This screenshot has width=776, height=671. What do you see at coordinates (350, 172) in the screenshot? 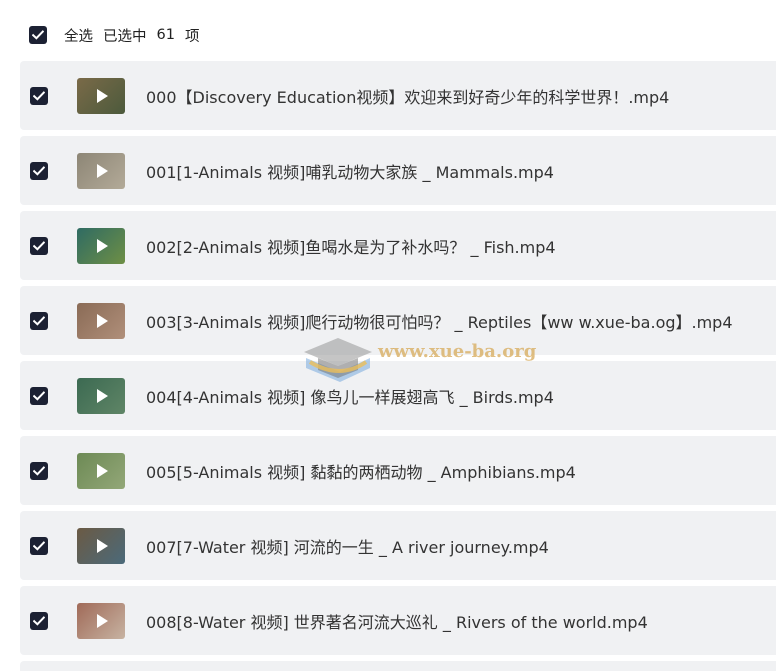
I see `file-name: 001[1-Animals 视频]哺乳动物大家族 _ Mammals.mp4` at bounding box center [350, 172].